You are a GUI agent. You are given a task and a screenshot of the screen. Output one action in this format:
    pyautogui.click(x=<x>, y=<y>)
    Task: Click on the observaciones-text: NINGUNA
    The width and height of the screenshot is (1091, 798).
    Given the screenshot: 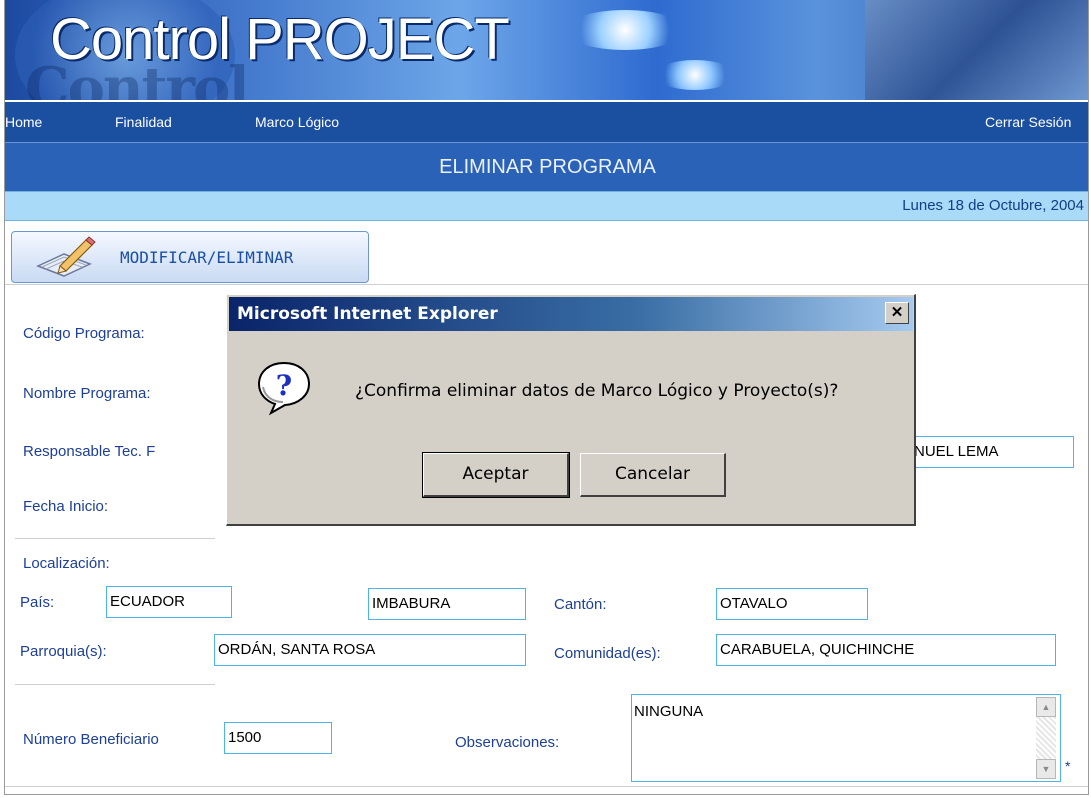 What is the action you would take?
    pyautogui.click(x=669, y=711)
    